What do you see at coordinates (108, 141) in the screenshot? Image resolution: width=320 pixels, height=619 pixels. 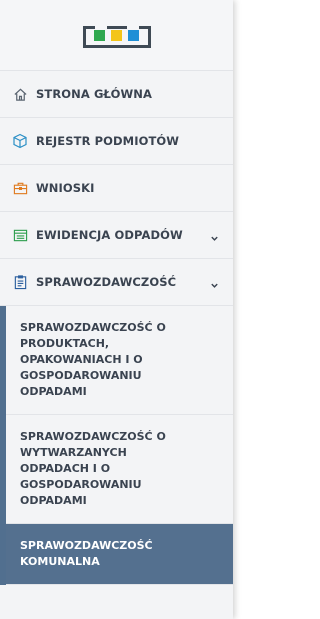 I see `nav-label: REJESTR PODMIOTÓW` at bounding box center [108, 141].